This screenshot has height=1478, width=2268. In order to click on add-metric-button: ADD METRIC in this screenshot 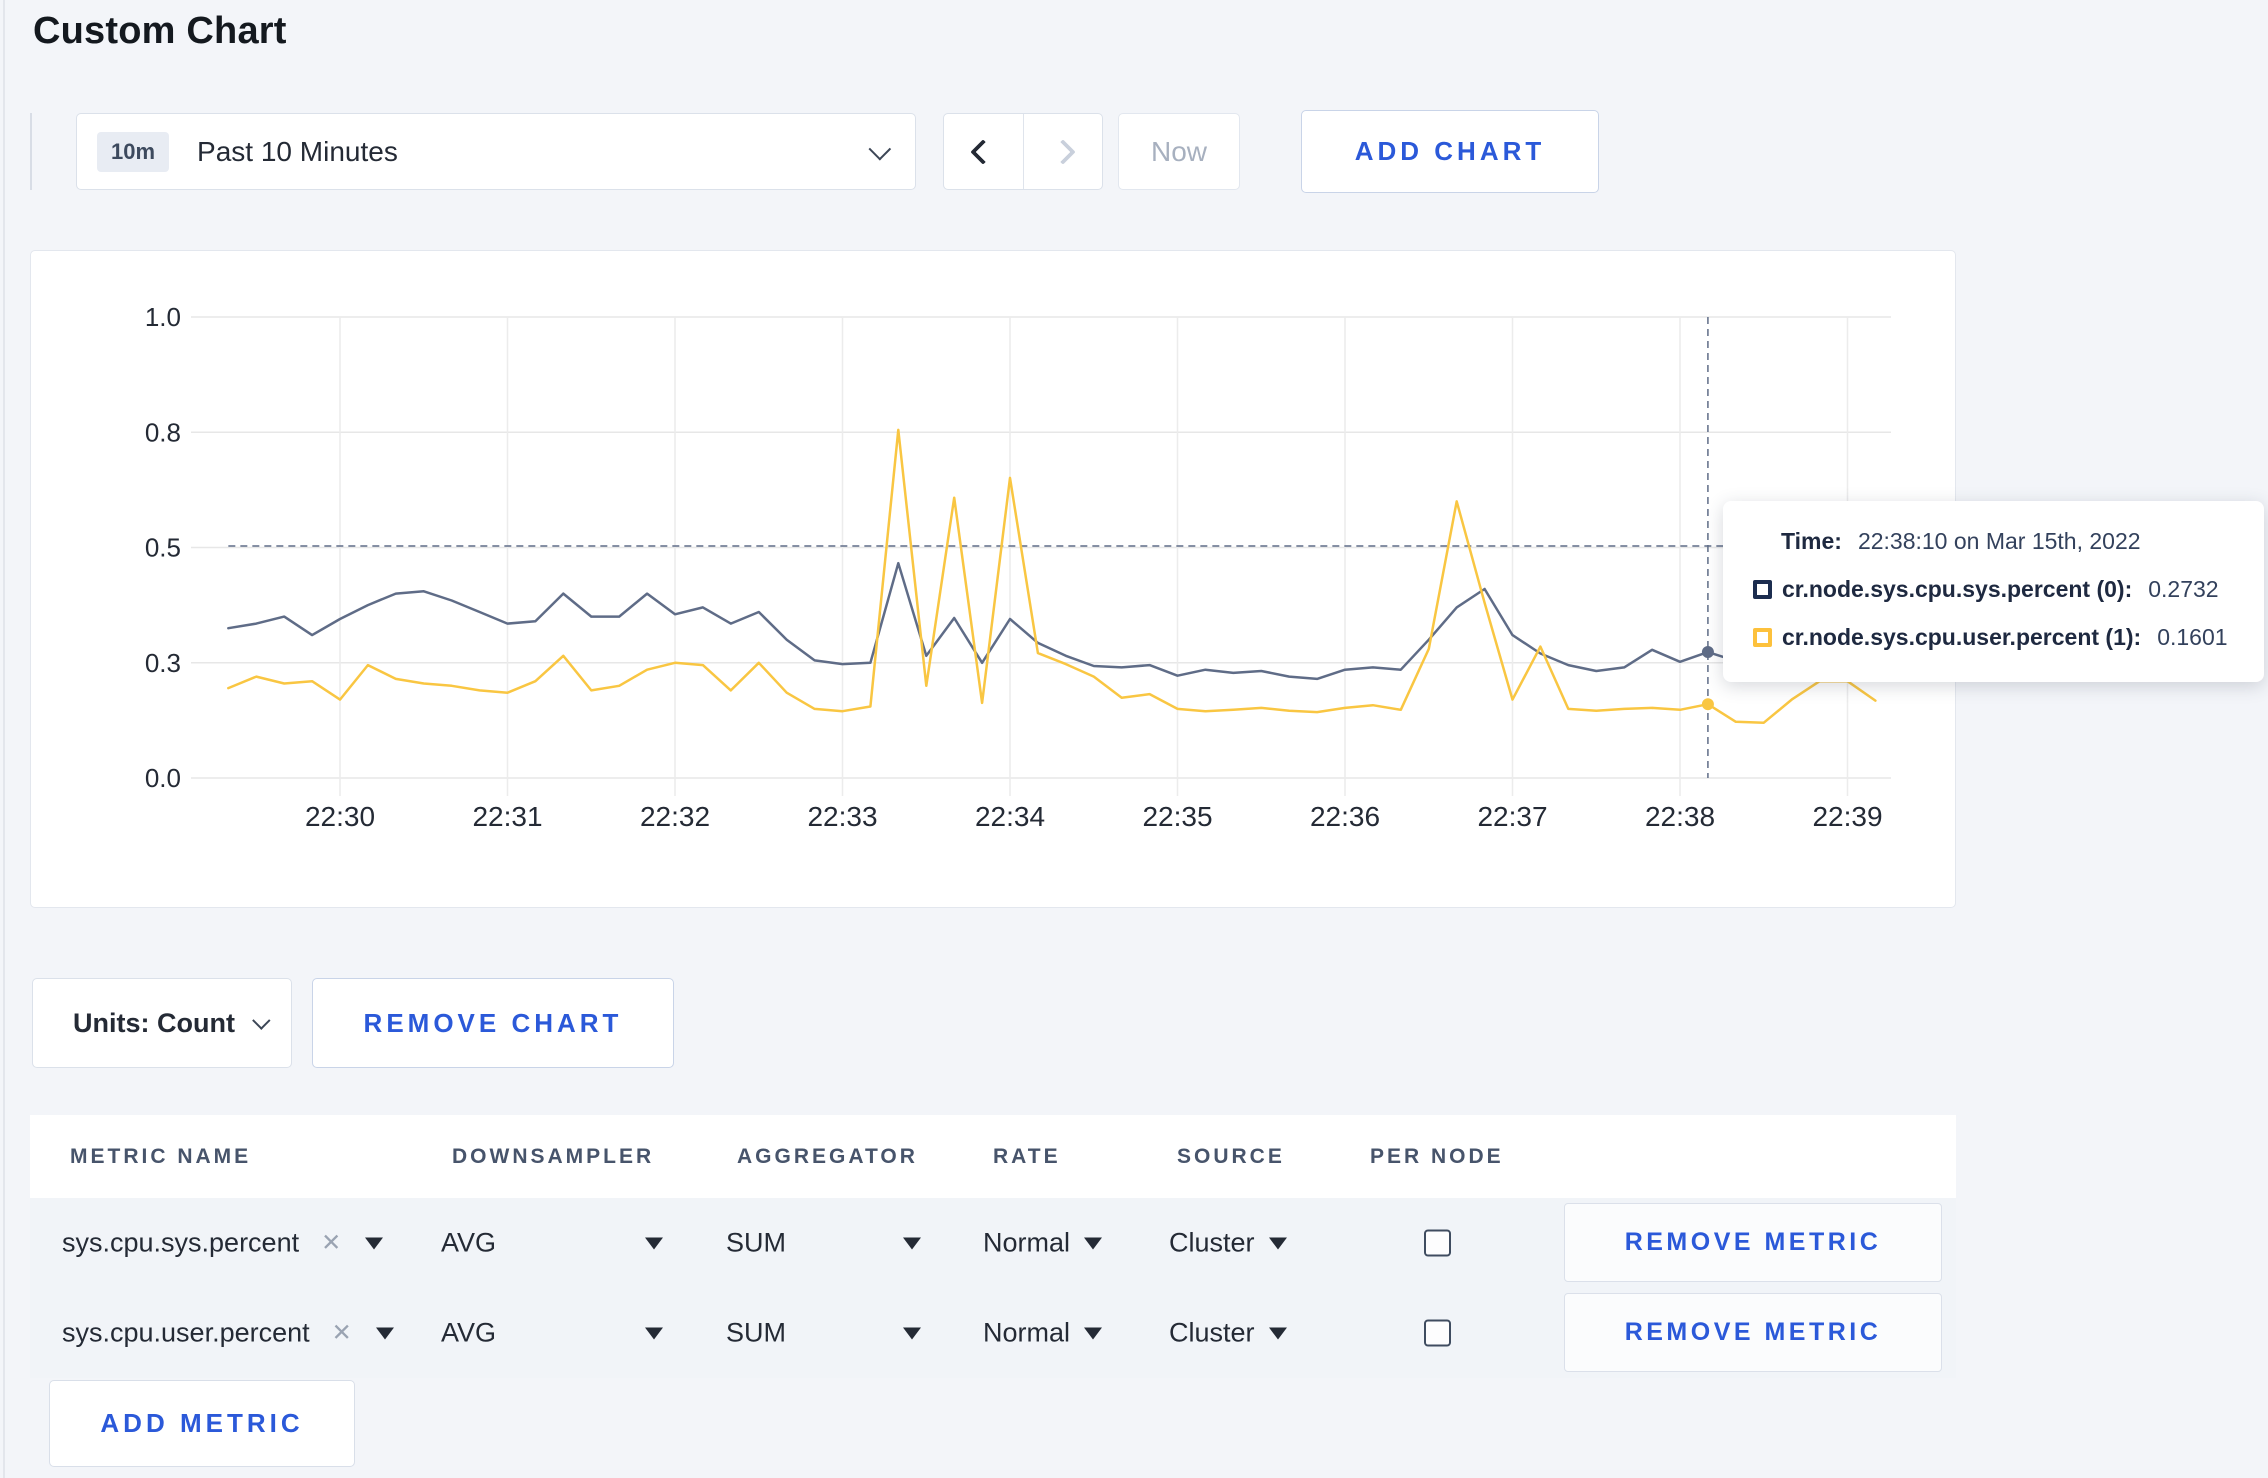, I will do `click(202, 1423)`.